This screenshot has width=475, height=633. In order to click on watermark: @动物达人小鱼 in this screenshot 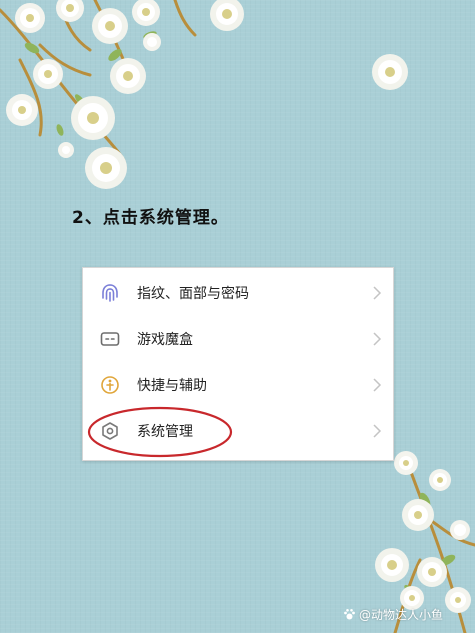, I will do `click(393, 614)`.